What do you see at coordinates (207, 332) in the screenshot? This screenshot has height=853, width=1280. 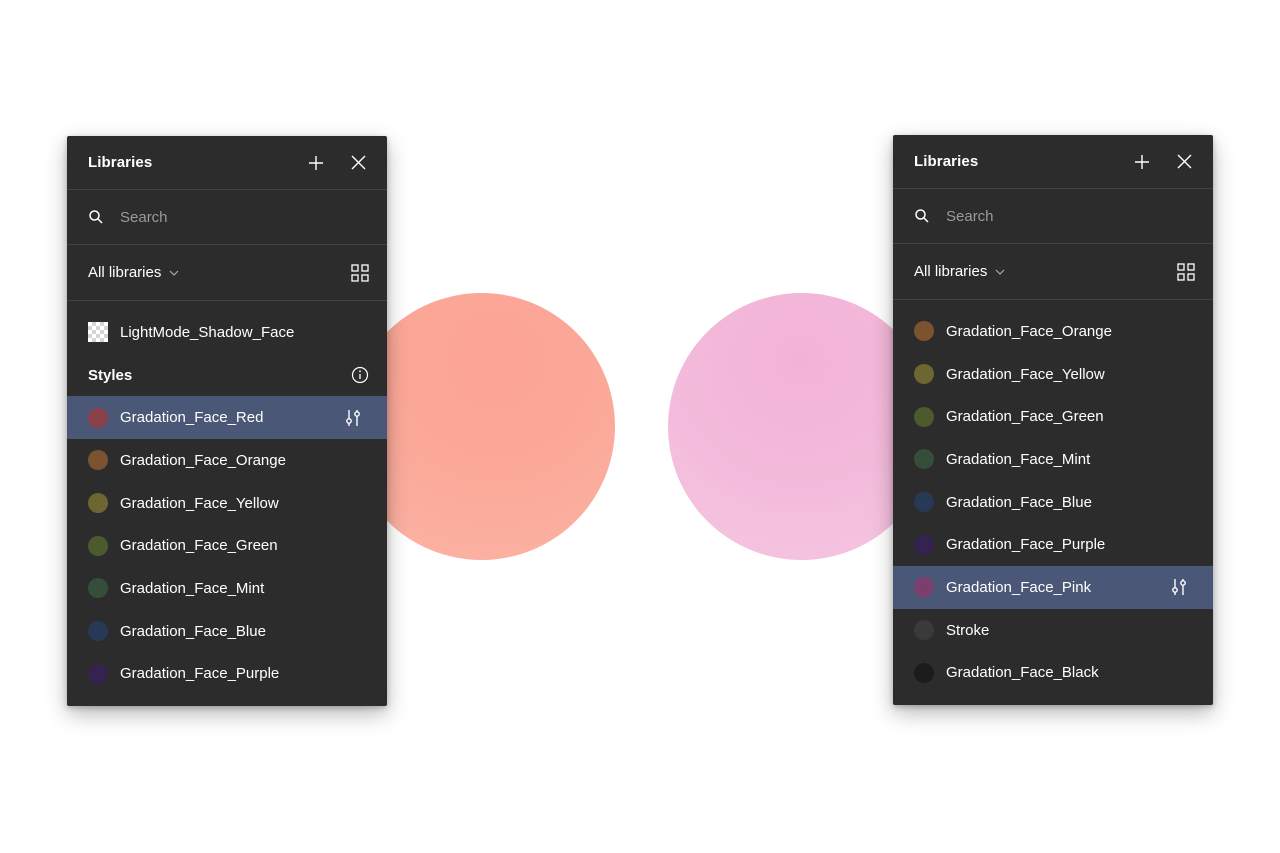 I see `library-item-label: LightMode_Shadow_Face` at bounding box center [207, 332].